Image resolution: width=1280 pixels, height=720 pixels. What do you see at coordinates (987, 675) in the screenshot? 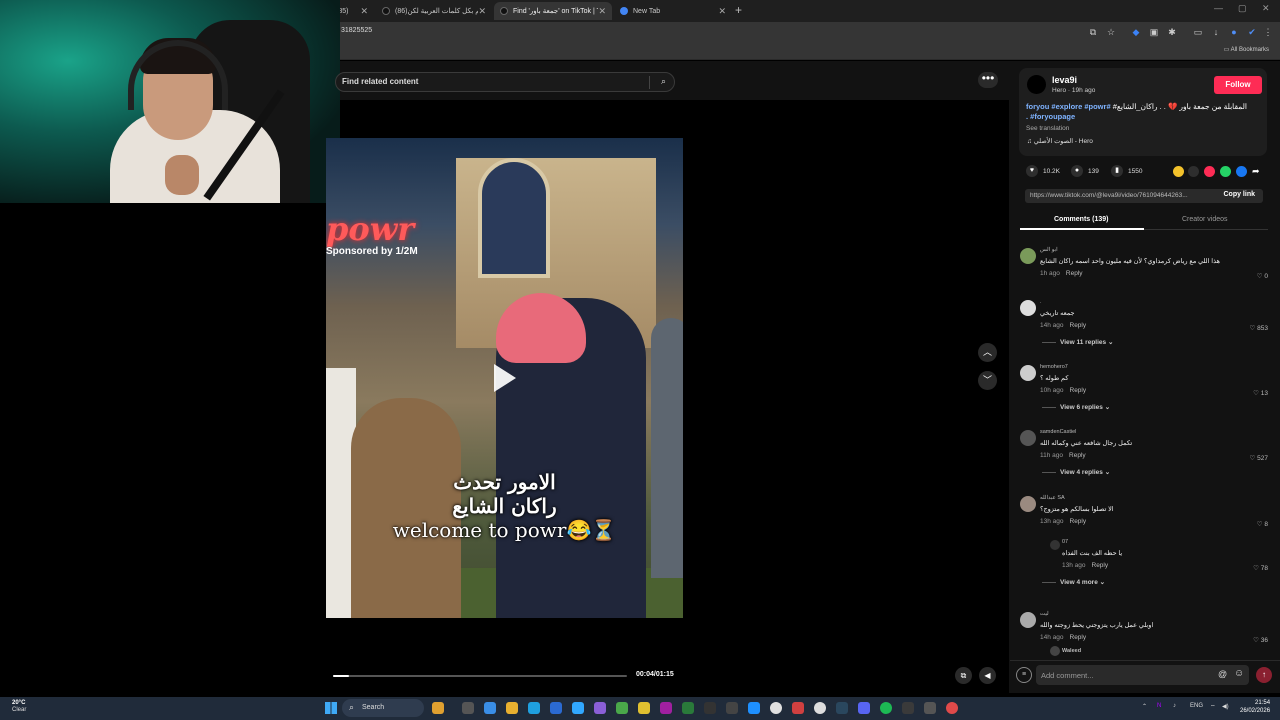
I see `volume-icon: ◀` at bounding box center [987, 675].